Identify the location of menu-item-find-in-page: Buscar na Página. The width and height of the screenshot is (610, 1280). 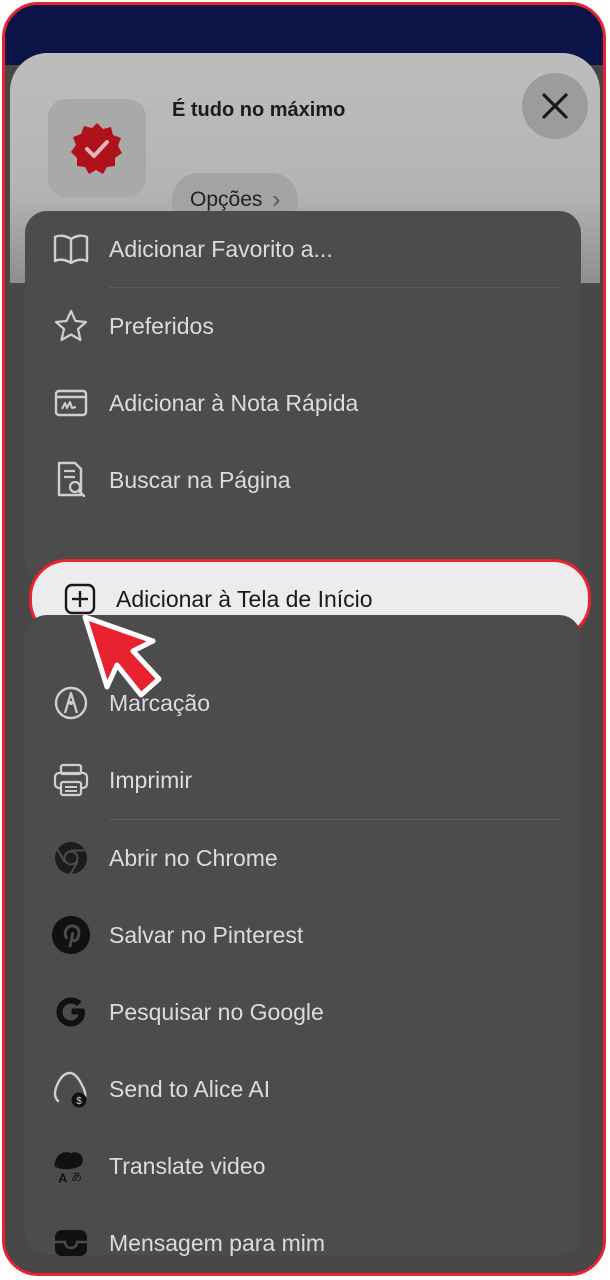
(303, 480).